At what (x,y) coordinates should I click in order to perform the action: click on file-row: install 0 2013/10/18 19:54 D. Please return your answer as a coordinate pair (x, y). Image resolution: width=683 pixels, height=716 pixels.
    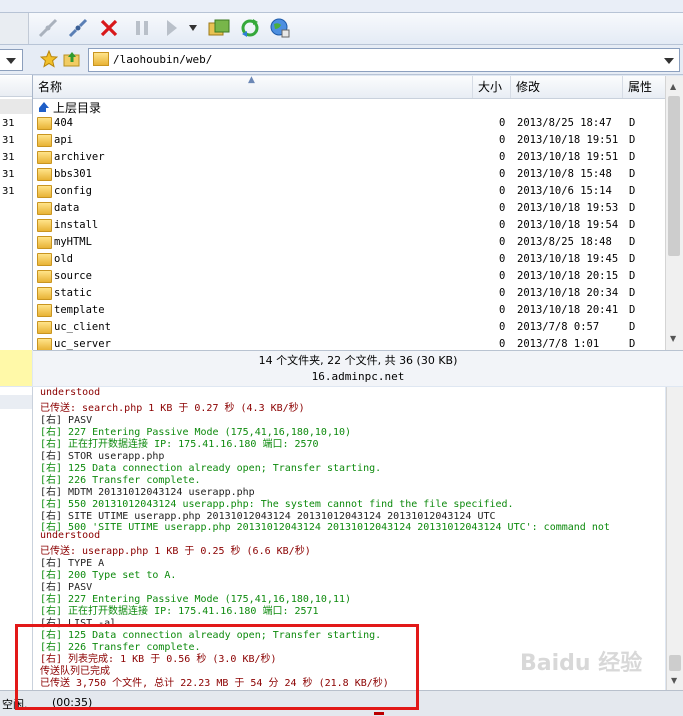
    Looking at the image, I should click on (349, 226).